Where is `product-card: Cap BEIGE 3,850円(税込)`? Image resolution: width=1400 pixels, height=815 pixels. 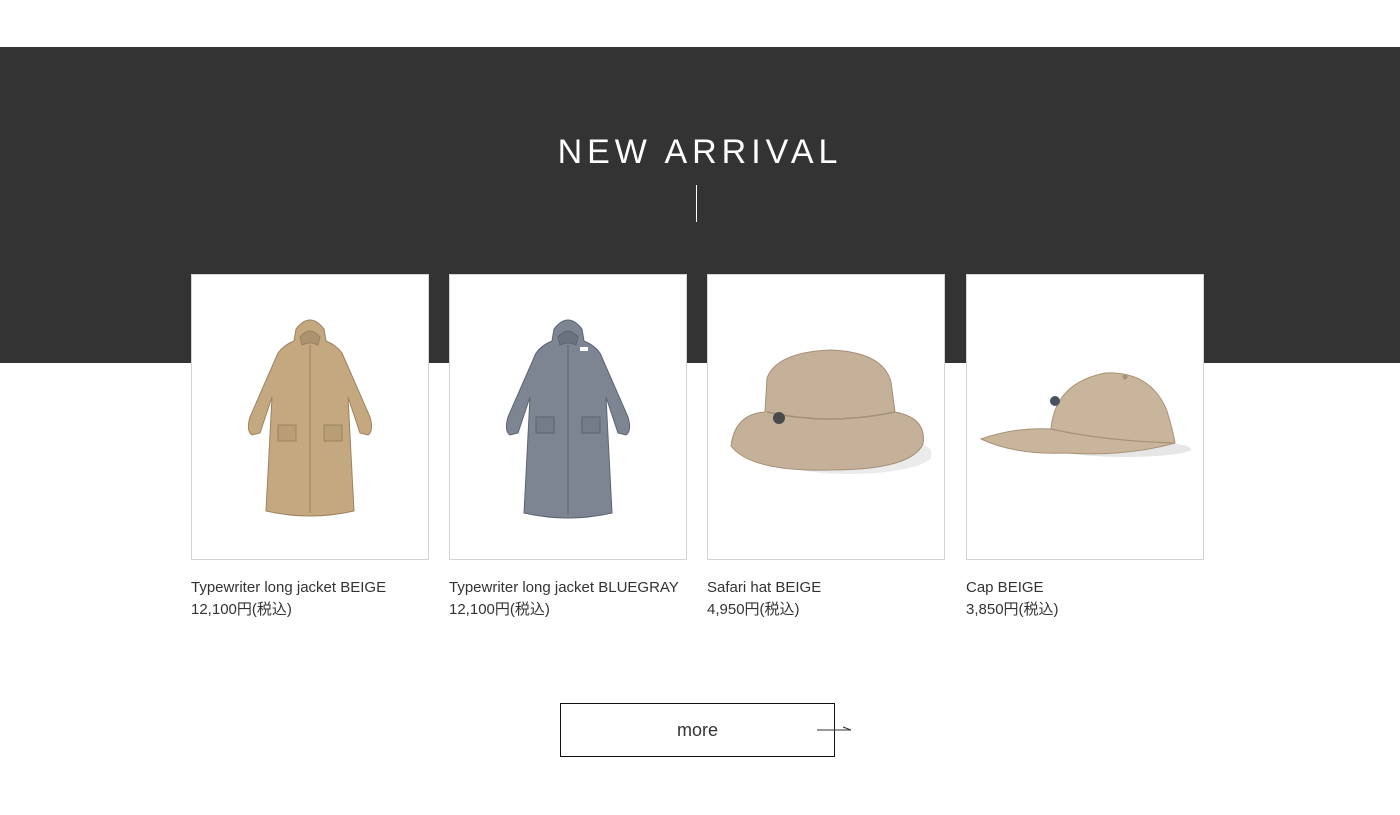 product-card: Cap BEIGE 3,850円(税込) is located at coordinates (1085, 447).